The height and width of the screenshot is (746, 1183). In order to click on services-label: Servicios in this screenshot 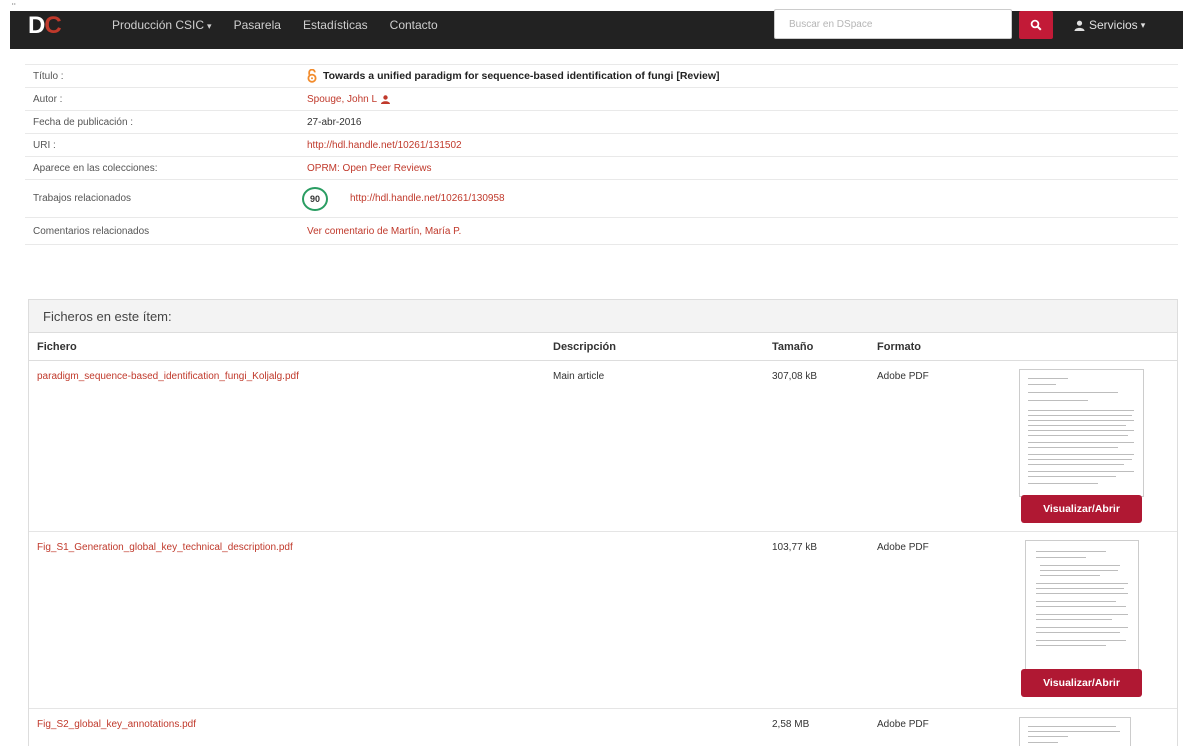, I will do `click(1113, 25)`.